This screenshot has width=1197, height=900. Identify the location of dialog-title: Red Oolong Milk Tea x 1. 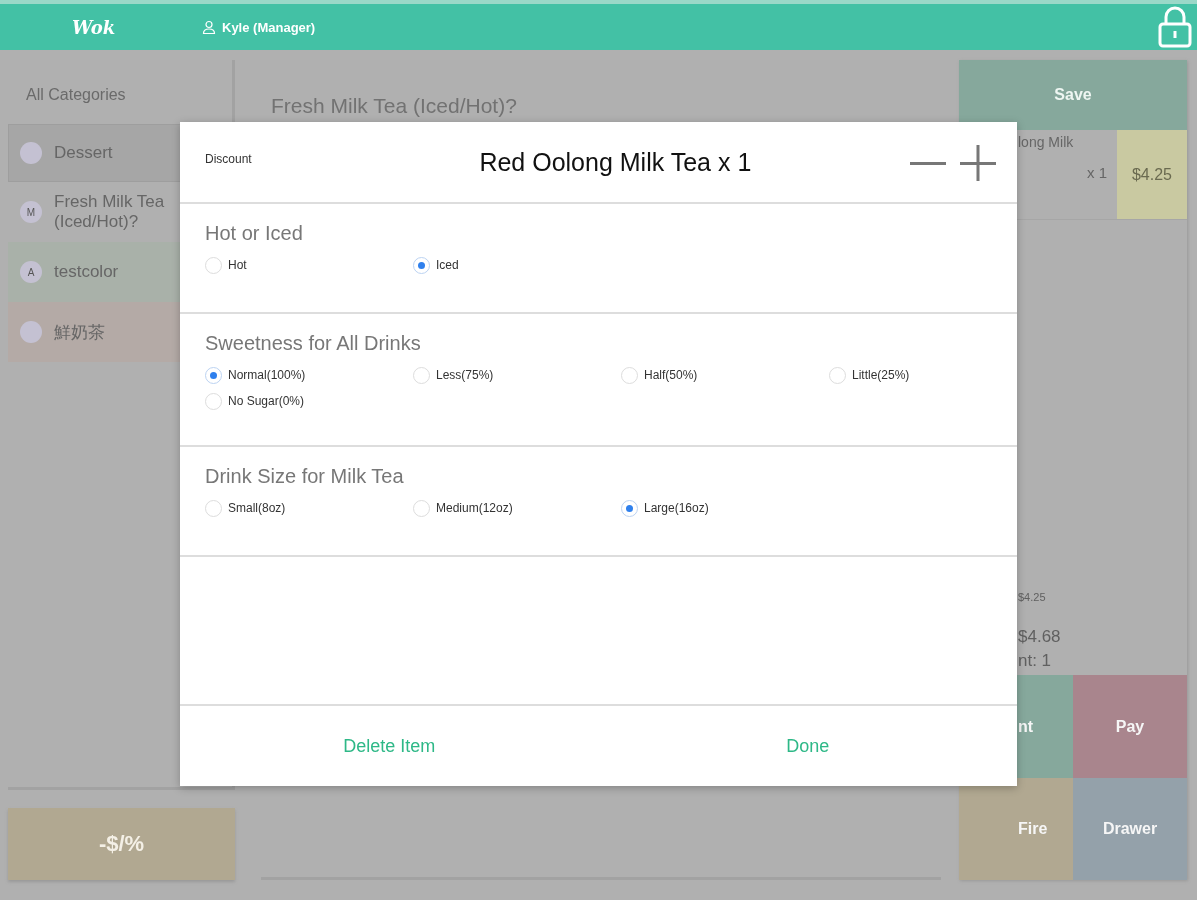
(615, 162).